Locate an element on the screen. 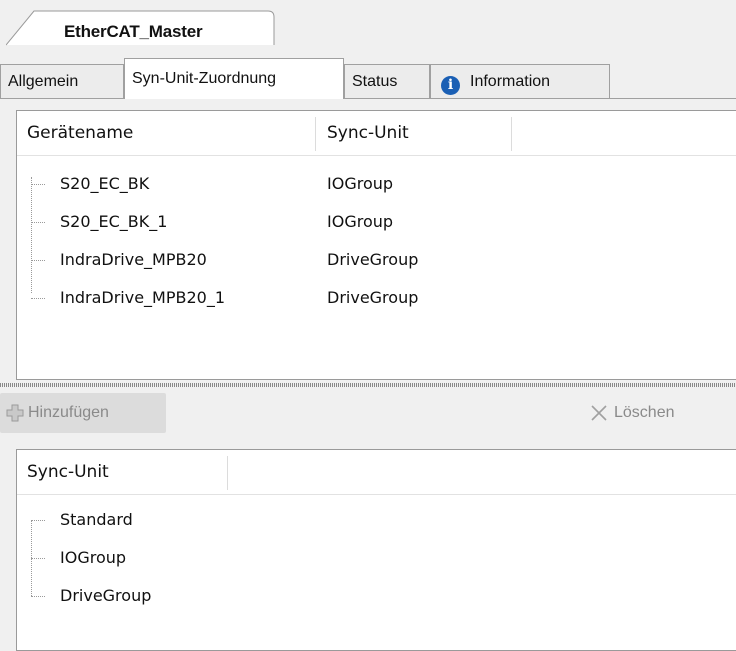  device-name: S20_EC_BK_1 is located at coordinates (114, 221).